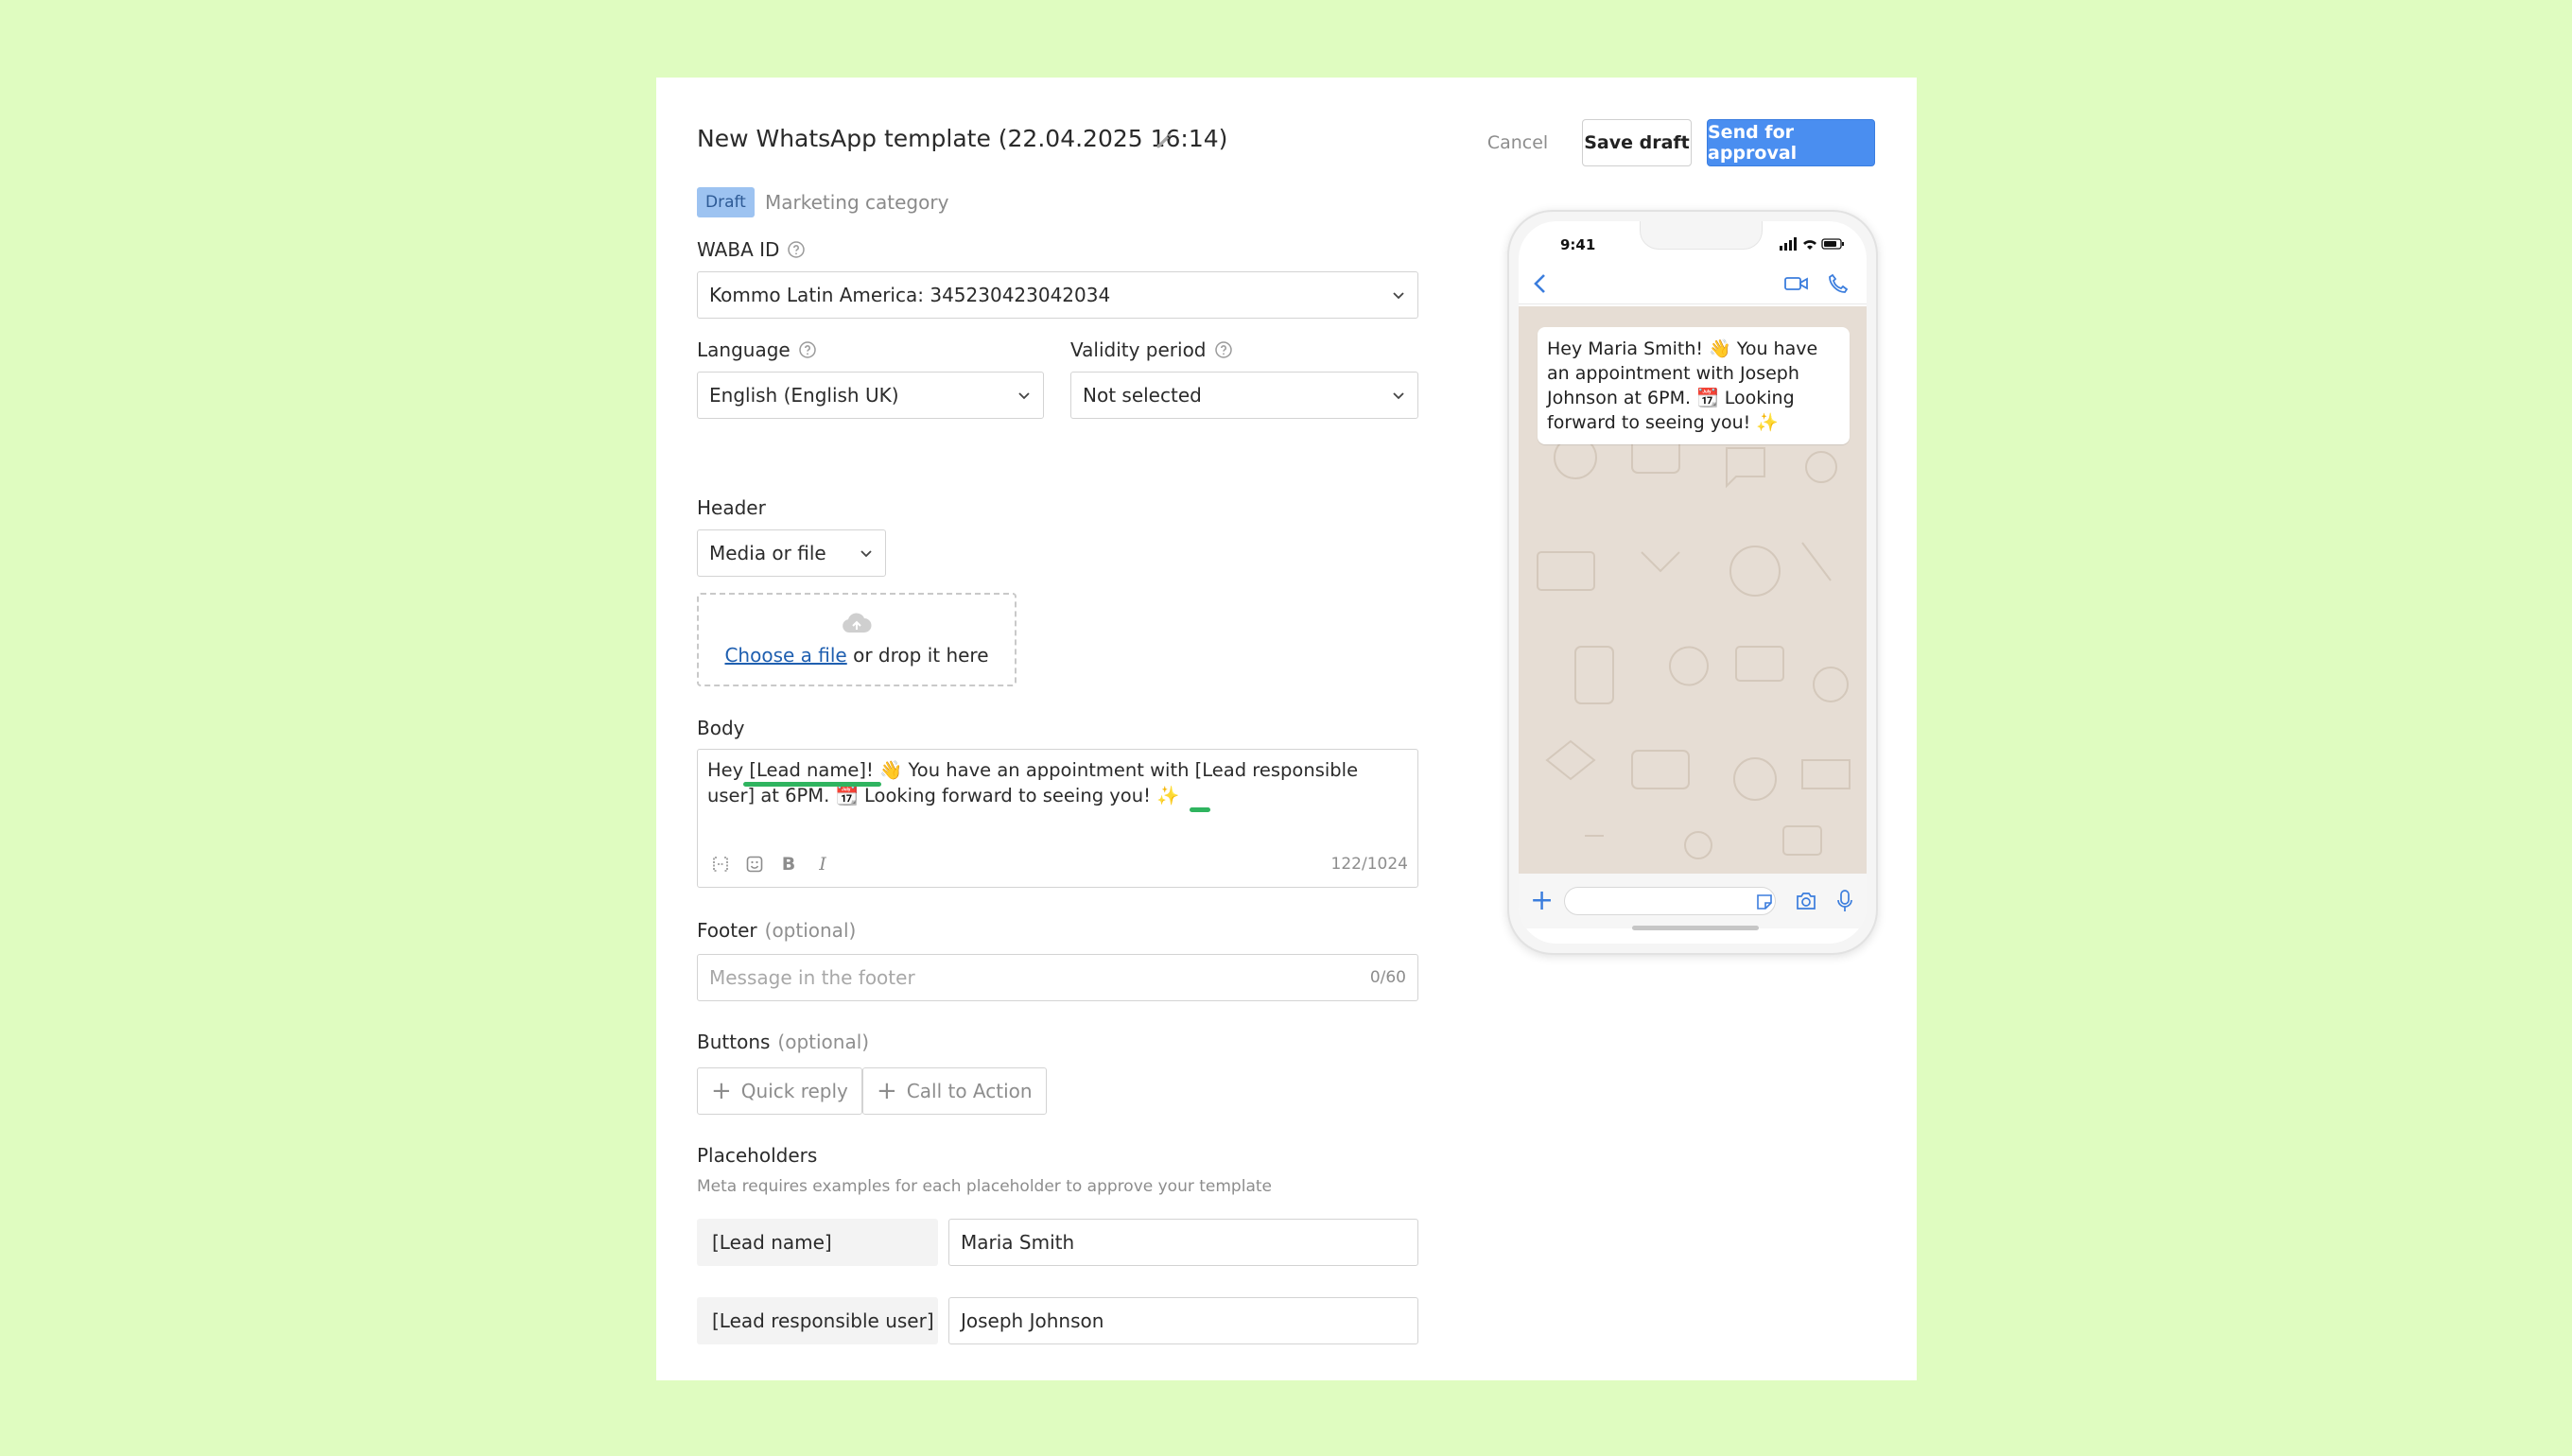 The height and width of the screenshot is (1456, 2572). Describe the element at coordinates (1018, 1242) in the screenshot. I see `placeholder-example-value: Maria Smith` at that location.